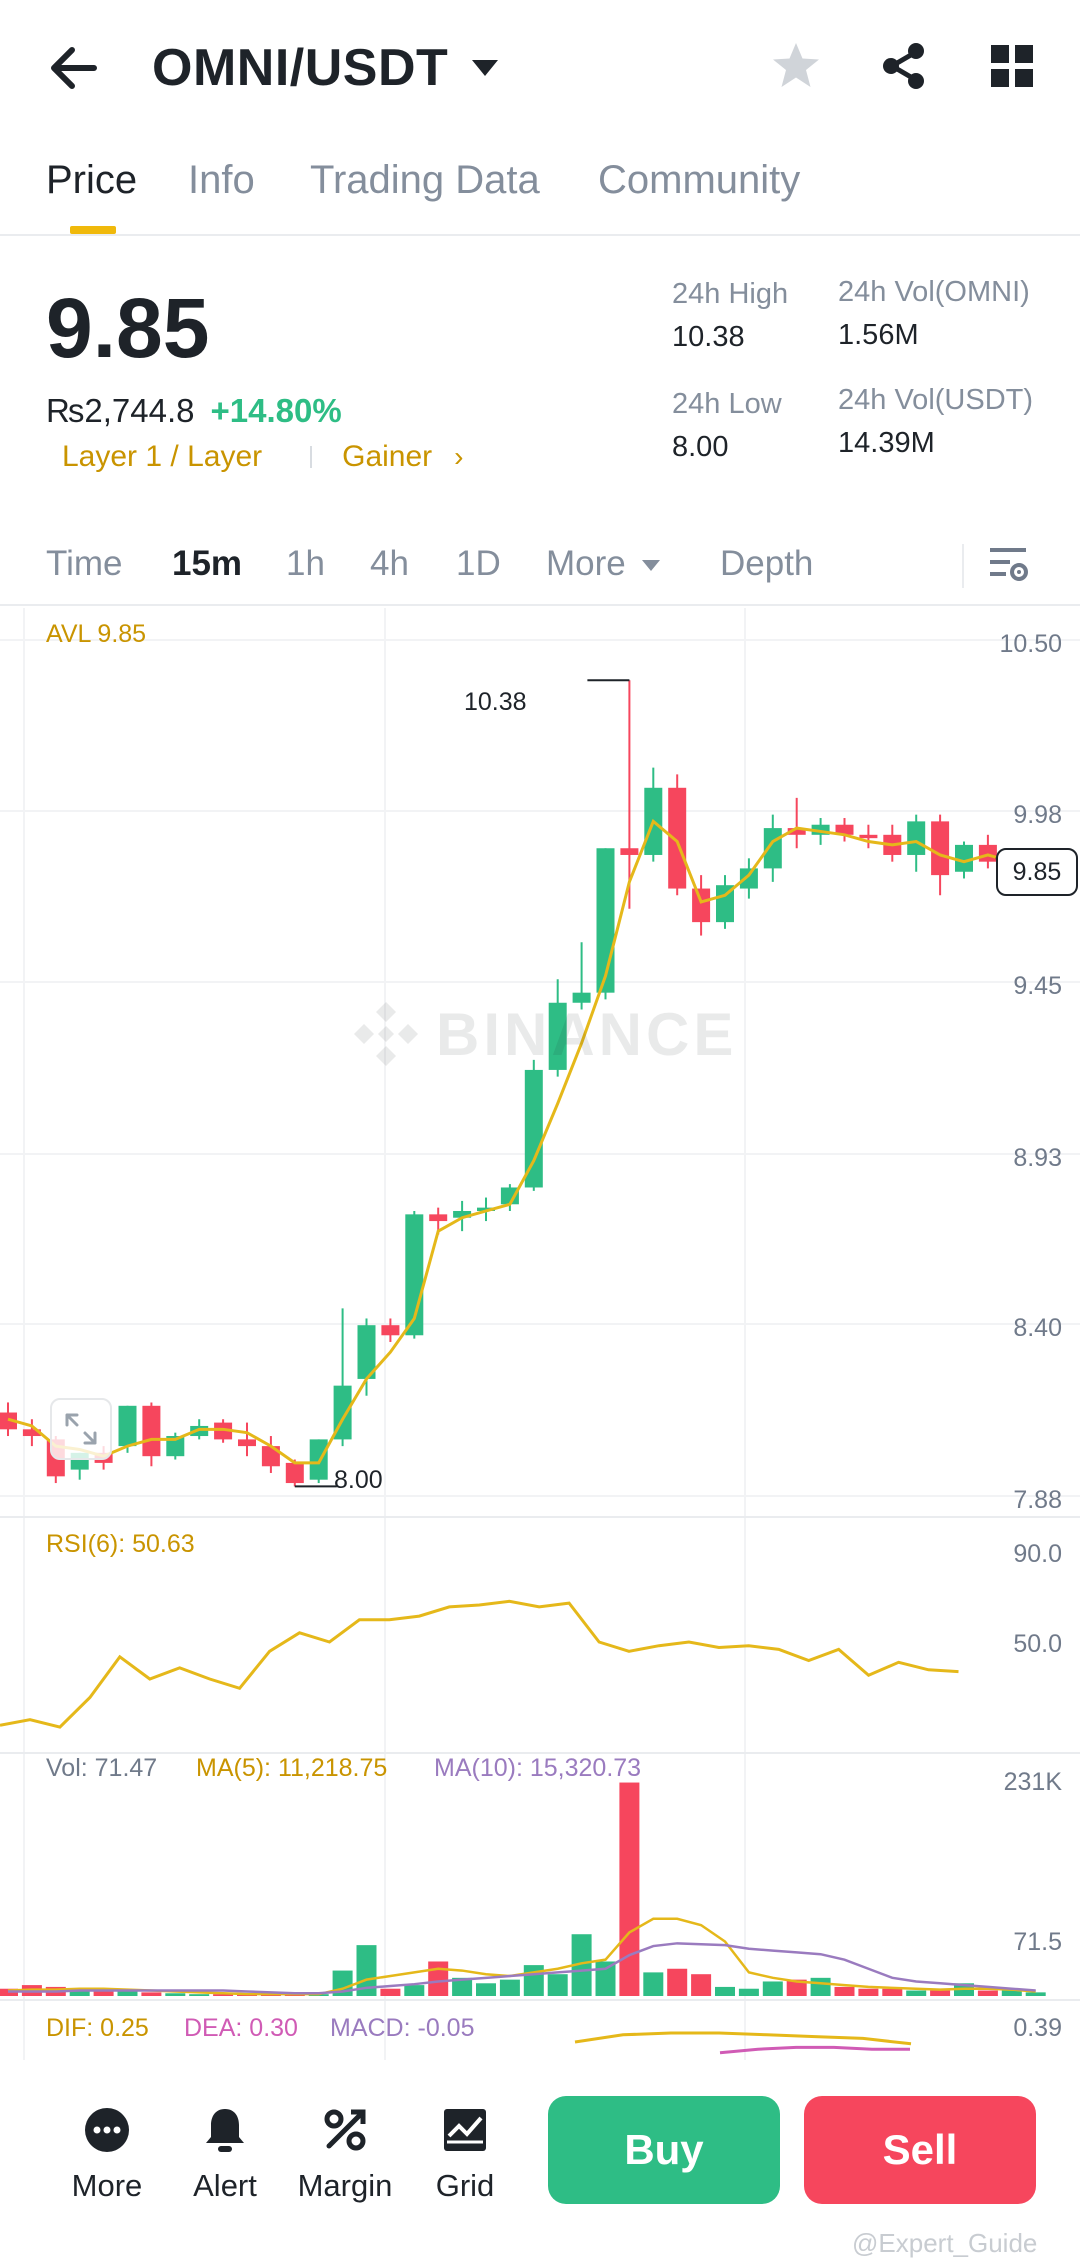 This screenshot has width=1080, height=2264. What do you see at coordinates (730, 294) in the screenshot?
I see `stat-label: 24h High` at bounding box center [730, 294].